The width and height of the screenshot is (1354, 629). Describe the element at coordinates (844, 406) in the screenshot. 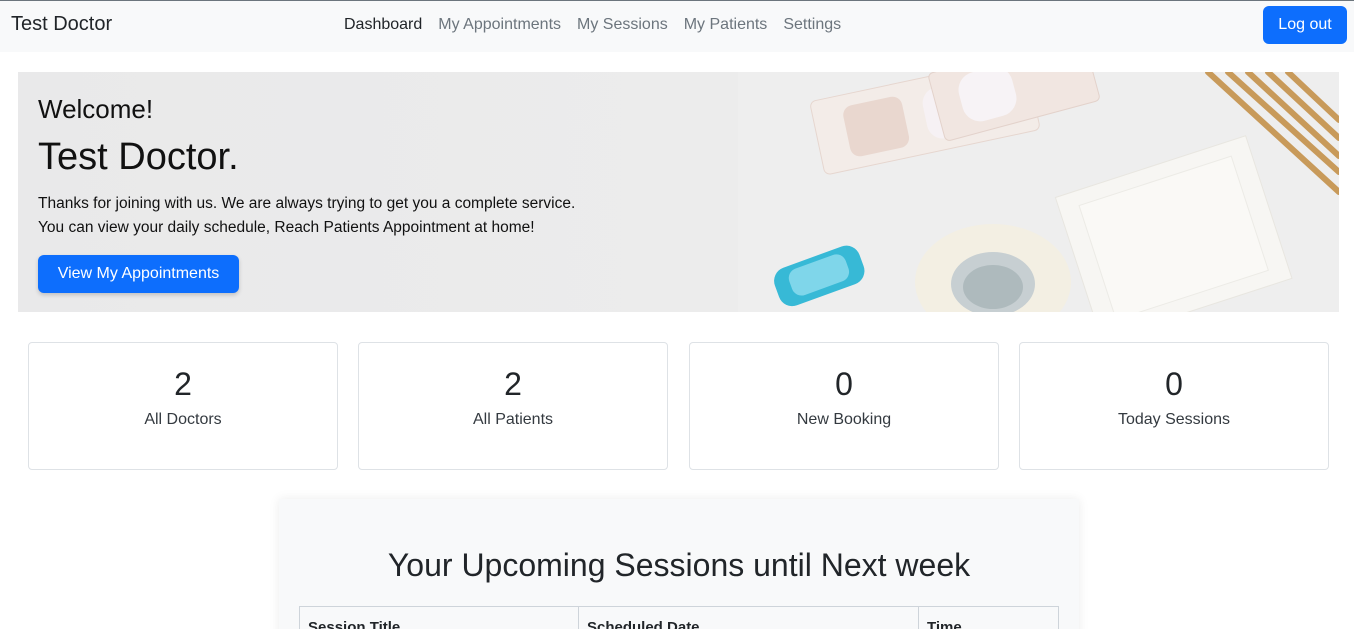

I see `stat-card-new-booking: 0 New Booking` at that location.